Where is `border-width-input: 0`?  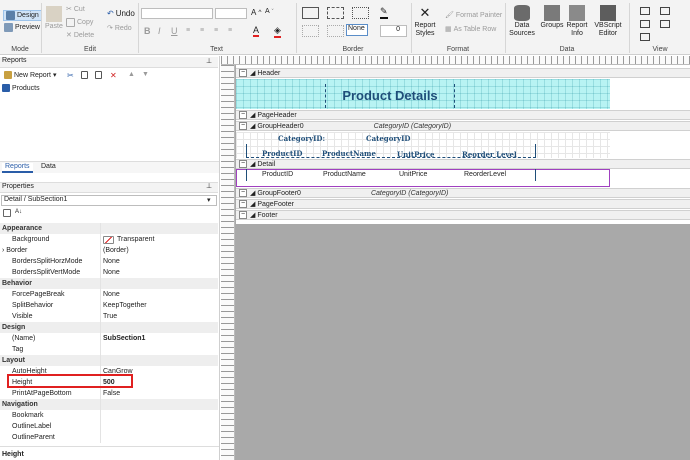 border-width-input: 0 is located at coordinates (393, 31).